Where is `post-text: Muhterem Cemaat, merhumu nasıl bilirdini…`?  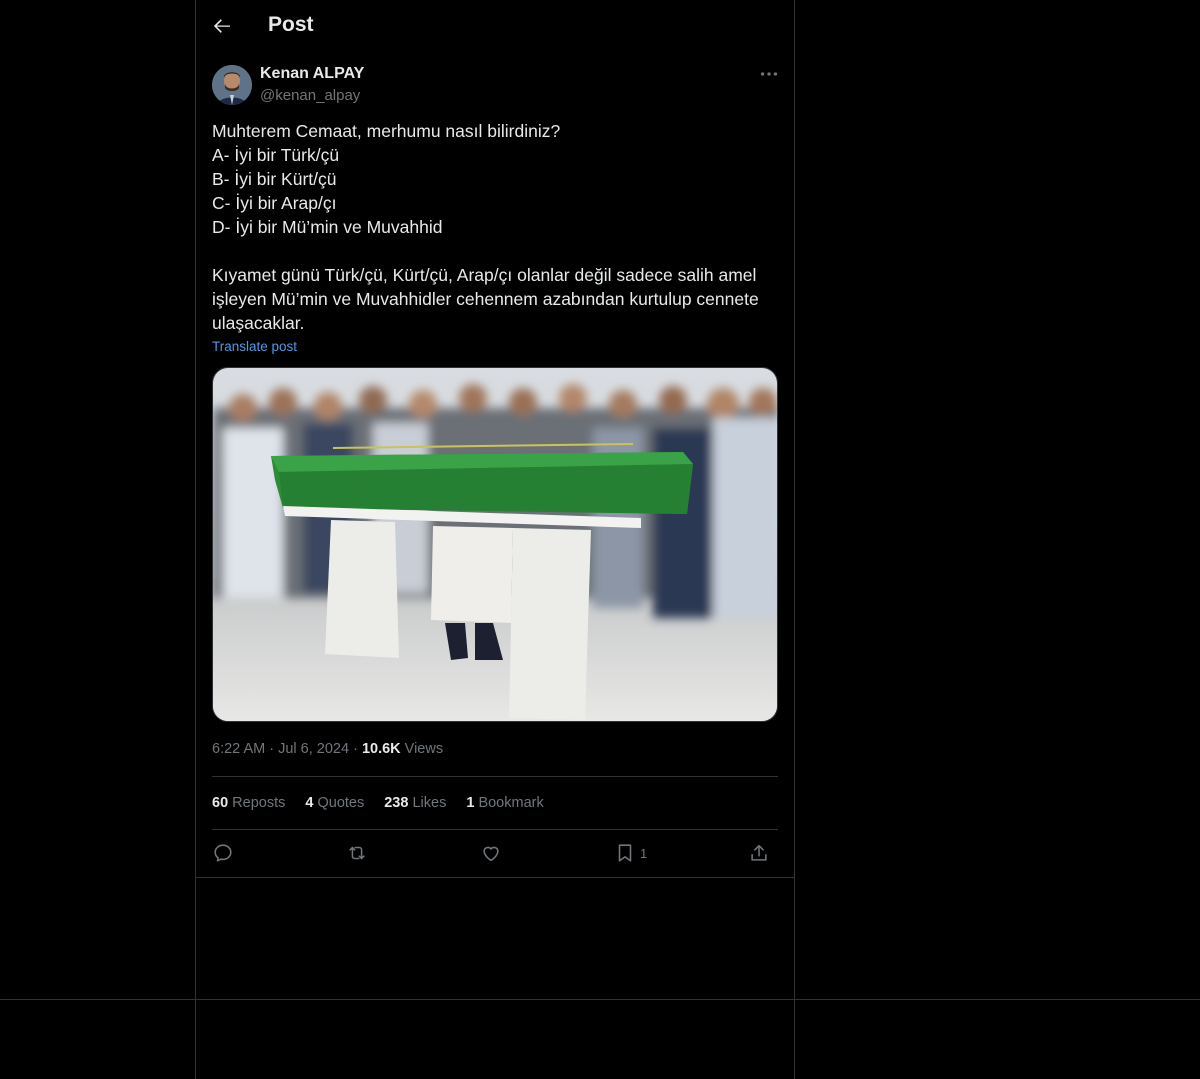 post-text: Muhterem Cemaat, merhumu nasıl bilirdini… is located at coordinates (485, 227).